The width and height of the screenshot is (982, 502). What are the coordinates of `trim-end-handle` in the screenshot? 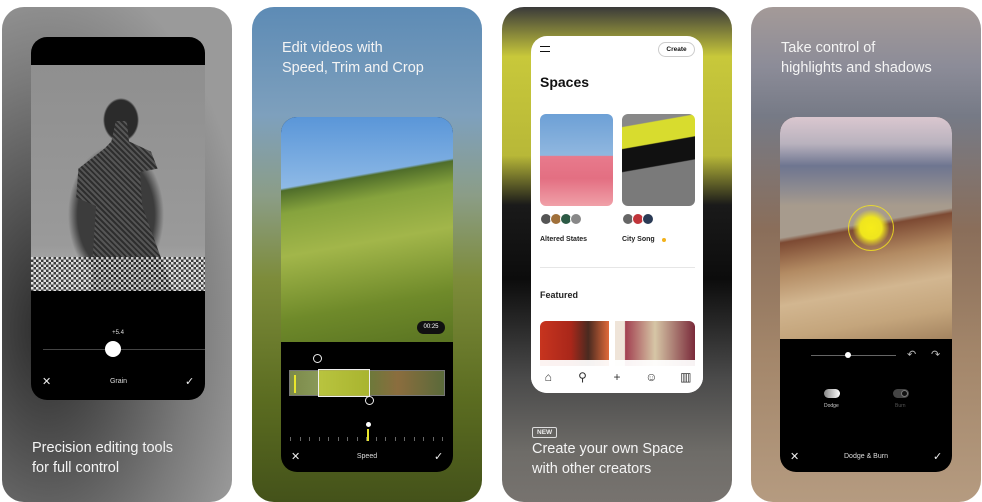 It's located at (369, 400).